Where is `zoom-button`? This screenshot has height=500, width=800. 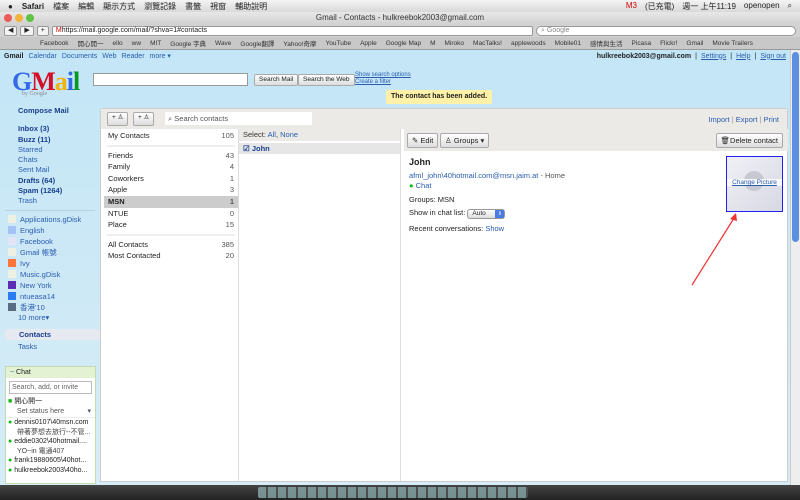
zoom-button is located at coordinates (30, 18).